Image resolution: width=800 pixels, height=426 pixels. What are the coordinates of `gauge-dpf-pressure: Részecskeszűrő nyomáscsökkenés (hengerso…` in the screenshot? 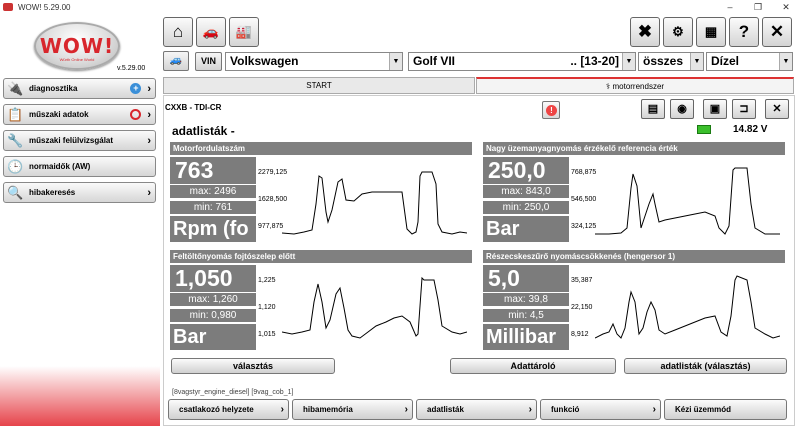 It's located at (634, 305).